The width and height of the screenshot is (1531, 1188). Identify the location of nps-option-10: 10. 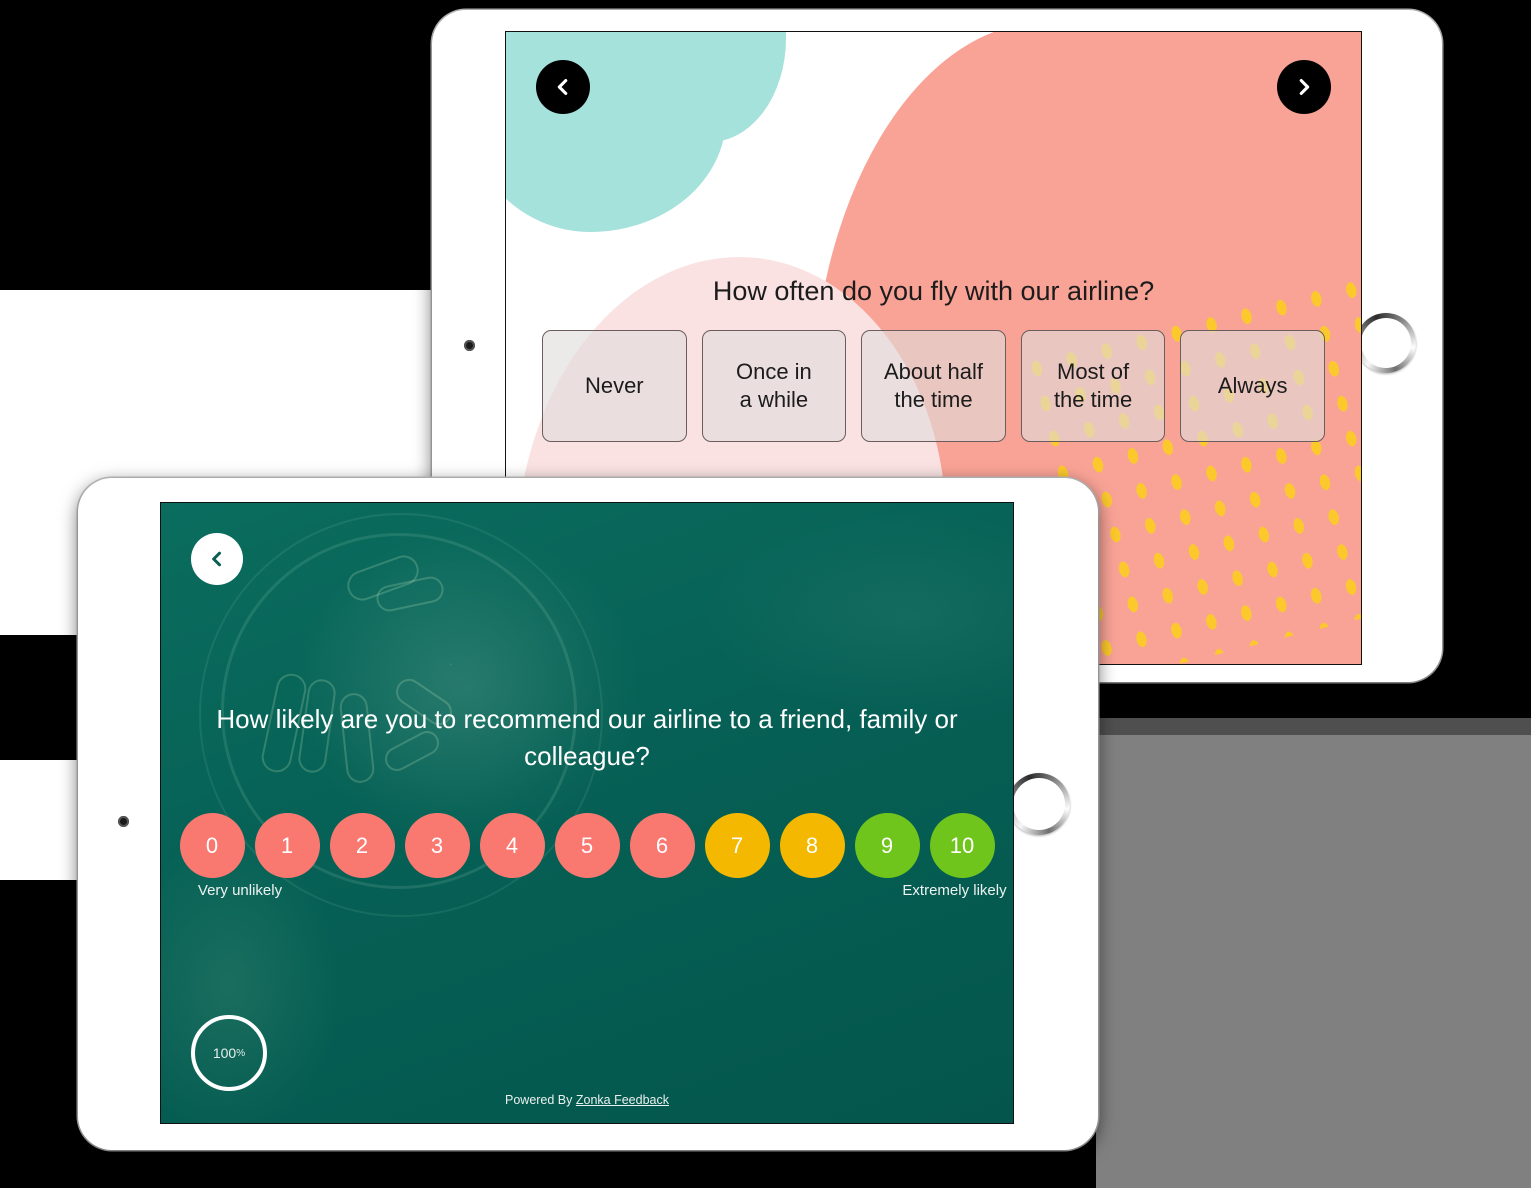
(962, 845).